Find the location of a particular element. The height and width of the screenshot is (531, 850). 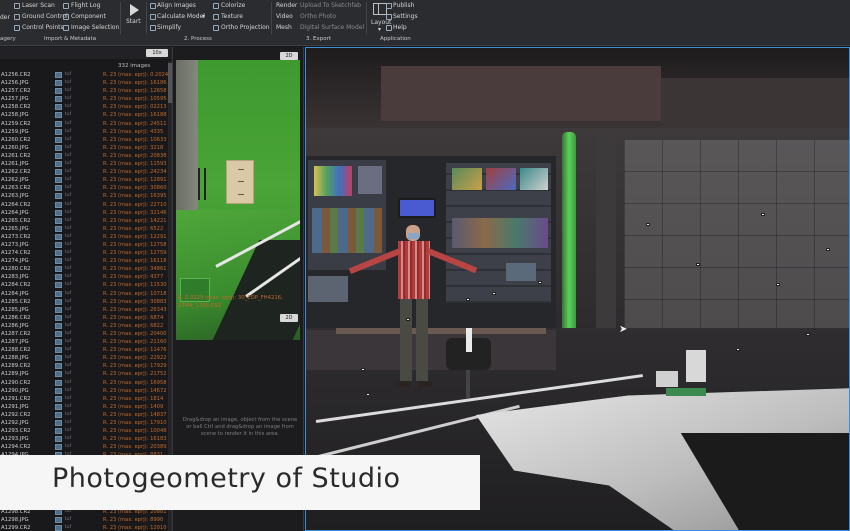

list-item: A1289.JPG tuf R. 23 (max. eprj): 21752 is located at coordinates (86, 374).